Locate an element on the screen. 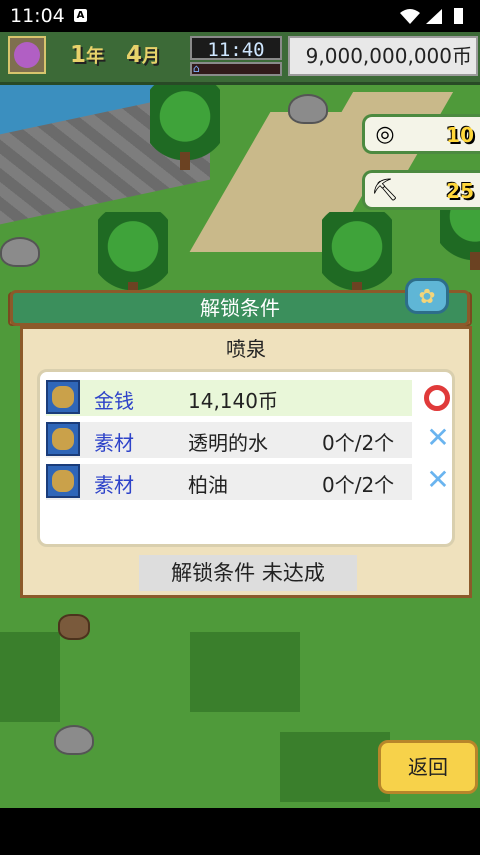 The height and width of the screenshot is (855, 480). year-unit: 年 is located at coordinates (95, 56).